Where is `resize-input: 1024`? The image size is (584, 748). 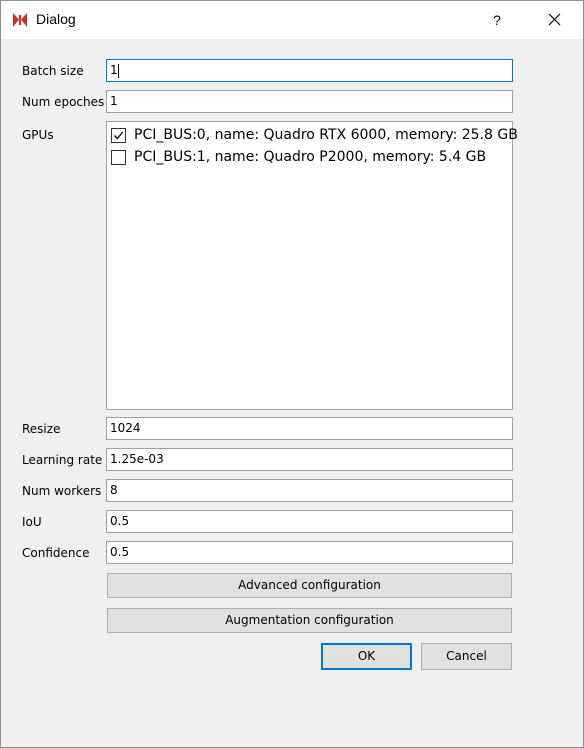
resize-input: 1024 is located at coordinates (309, 428).